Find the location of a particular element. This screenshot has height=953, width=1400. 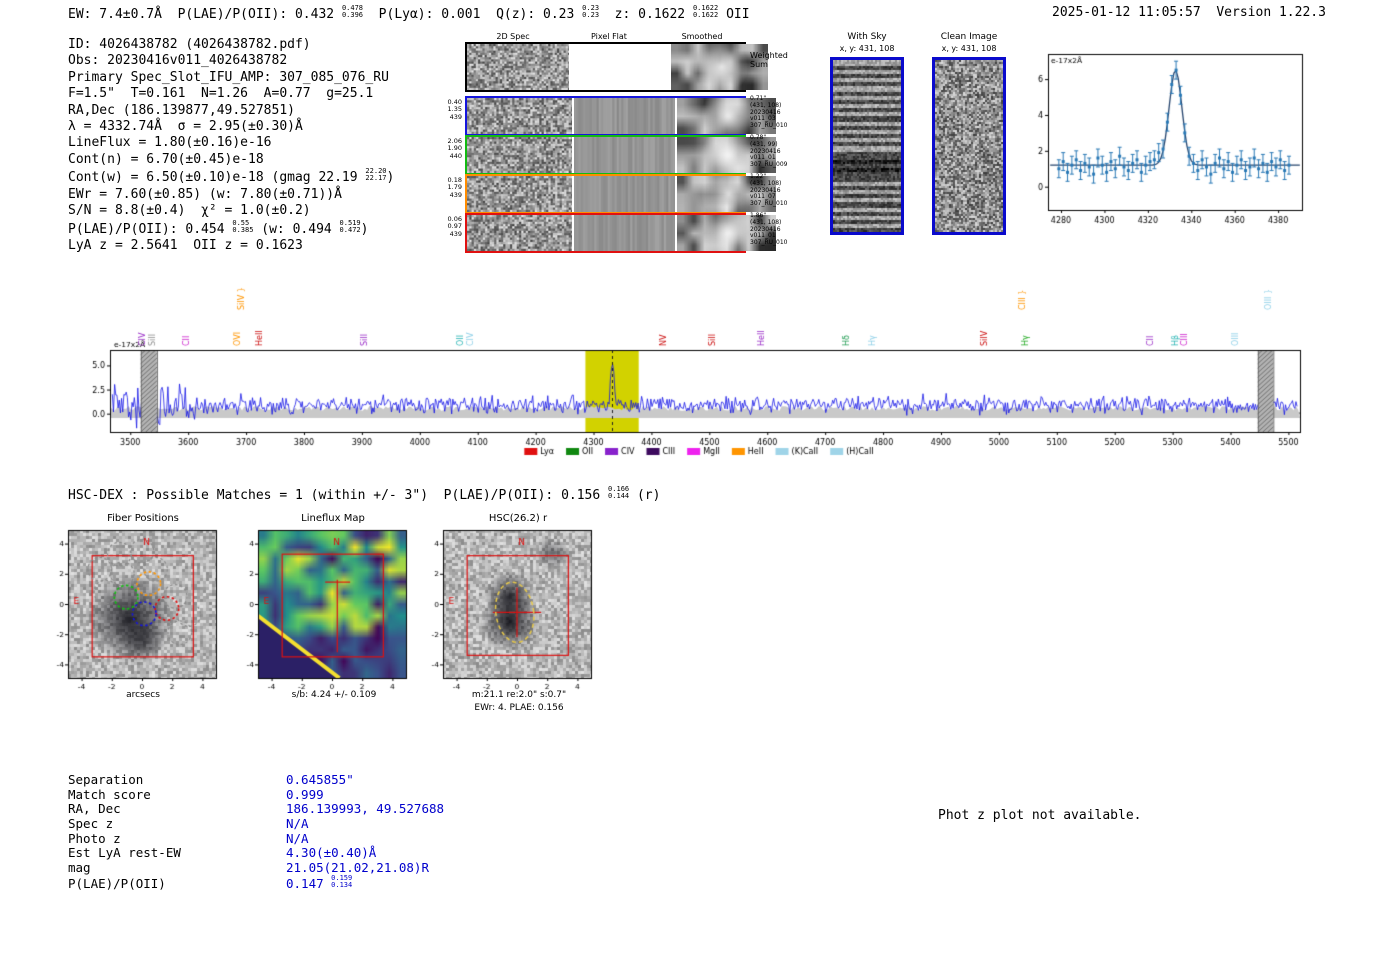

table-row-value: 0.147 0.159 0.134 is located at coordinates (319, 882).